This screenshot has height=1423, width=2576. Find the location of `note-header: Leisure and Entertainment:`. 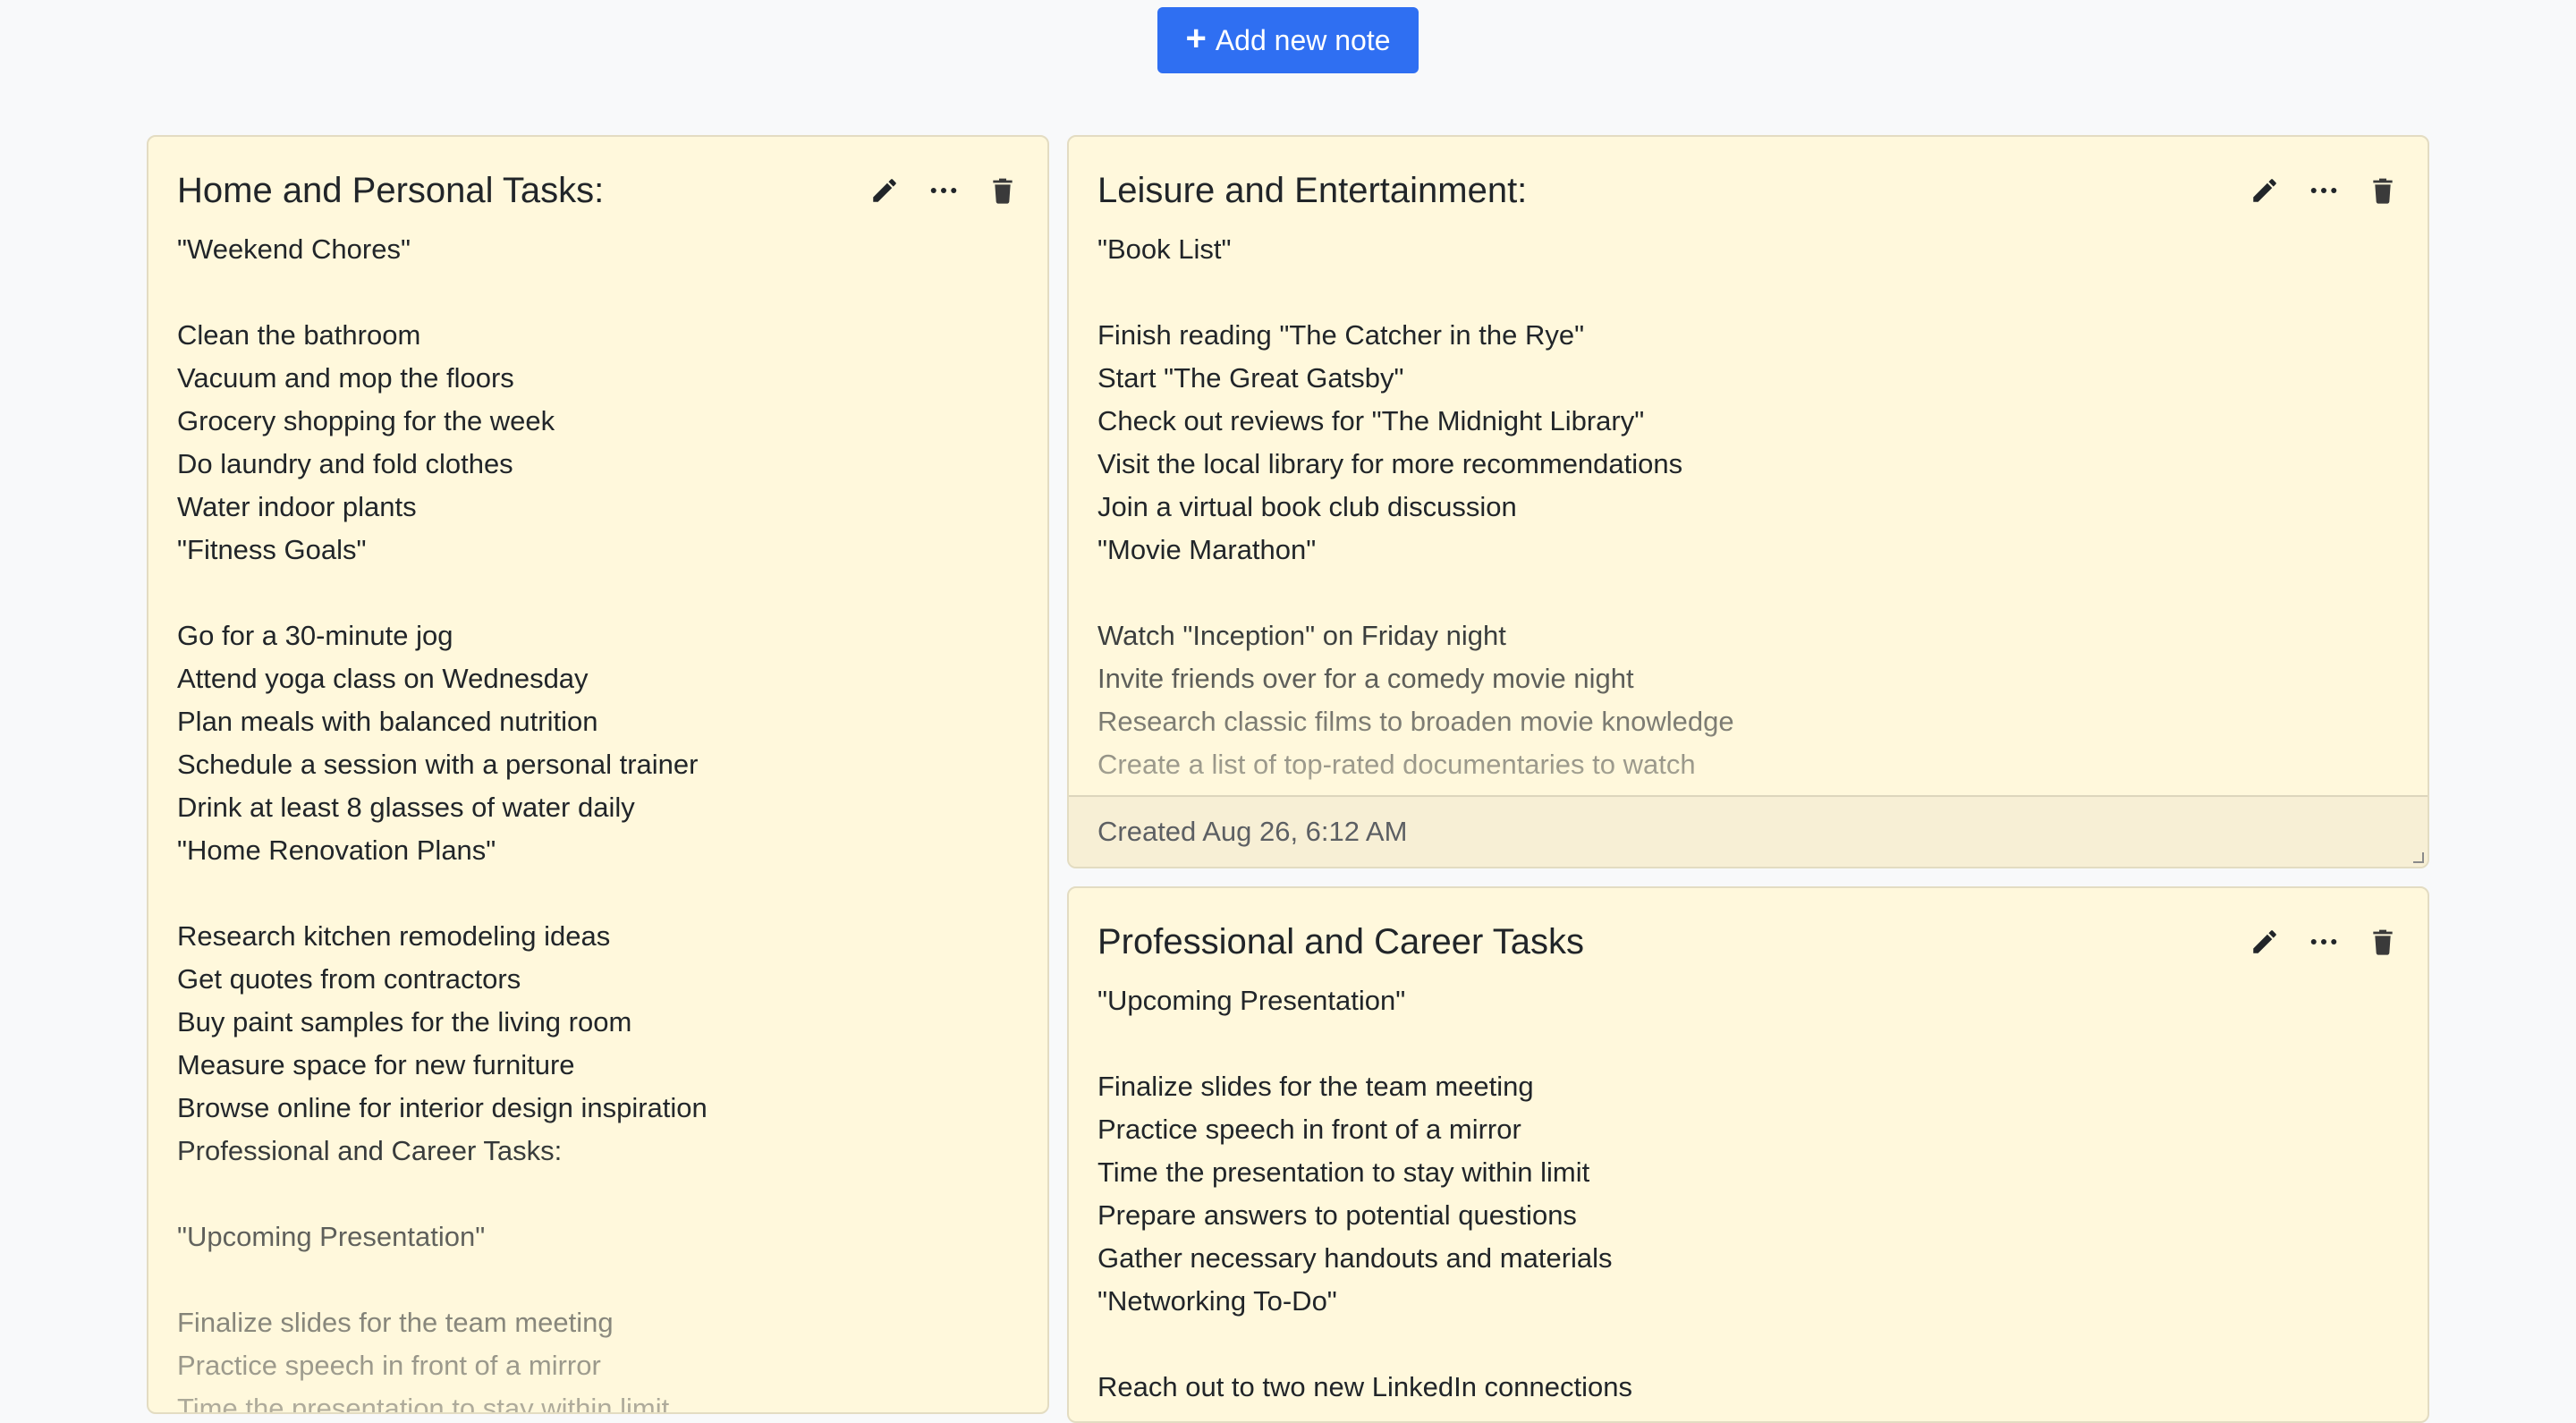

note-header: Leisure and Entertainment: is located at coordinates (1748, 190).